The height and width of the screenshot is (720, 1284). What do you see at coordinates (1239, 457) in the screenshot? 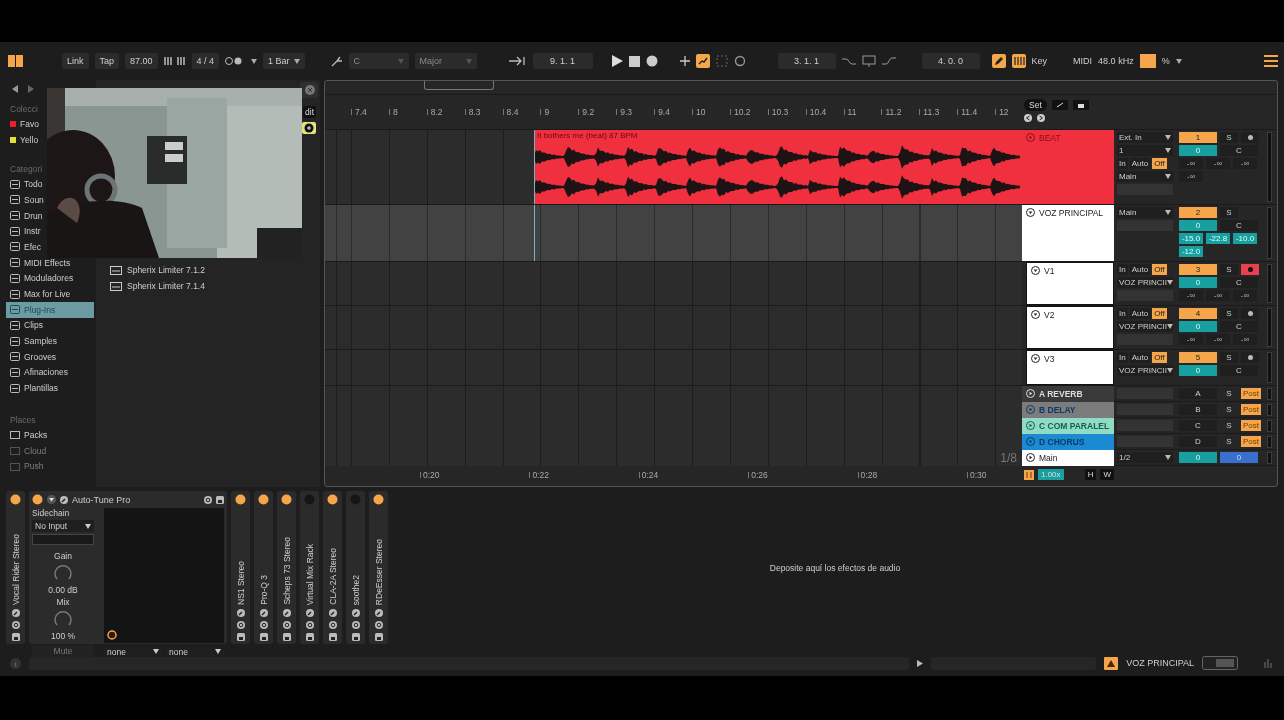
I see `pan-field: 0` at bounding box center [1239, 457].